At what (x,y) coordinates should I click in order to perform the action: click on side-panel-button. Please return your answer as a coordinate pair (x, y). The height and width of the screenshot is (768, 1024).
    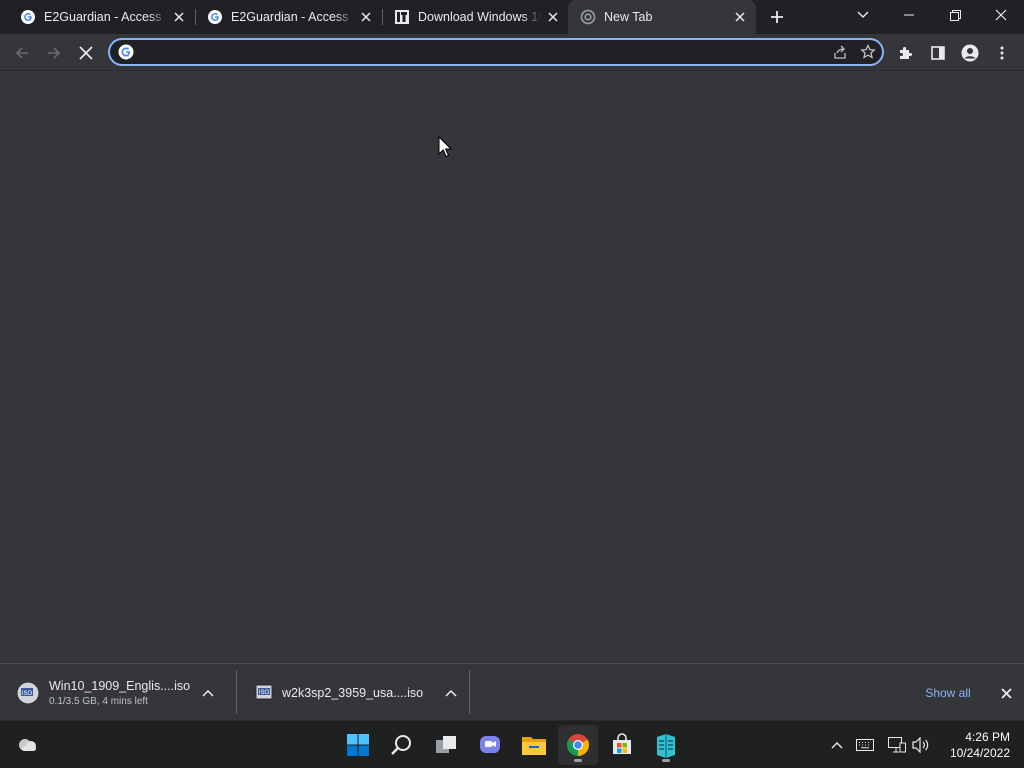
    Looking at the image, I should click on (938, 53).